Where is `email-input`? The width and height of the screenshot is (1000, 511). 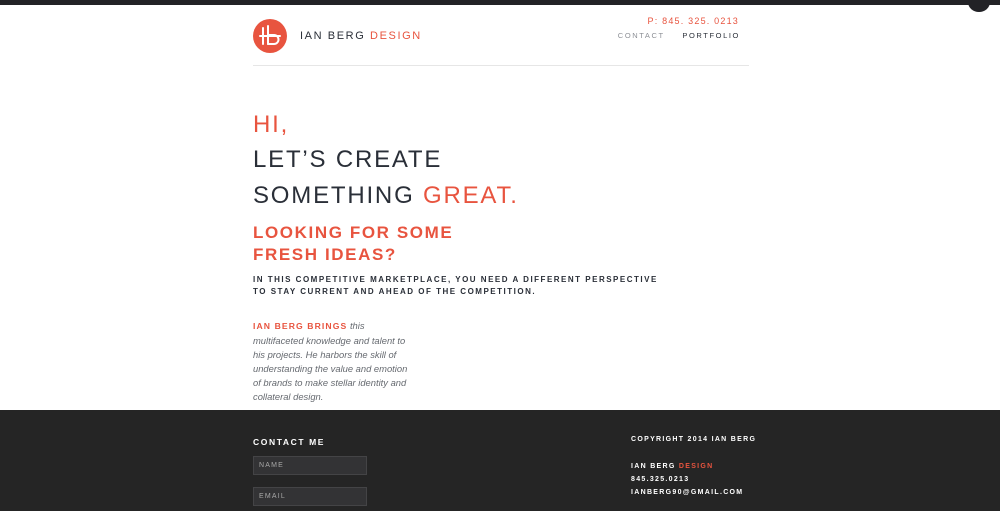 email-input is located at coordinates (310, 496).